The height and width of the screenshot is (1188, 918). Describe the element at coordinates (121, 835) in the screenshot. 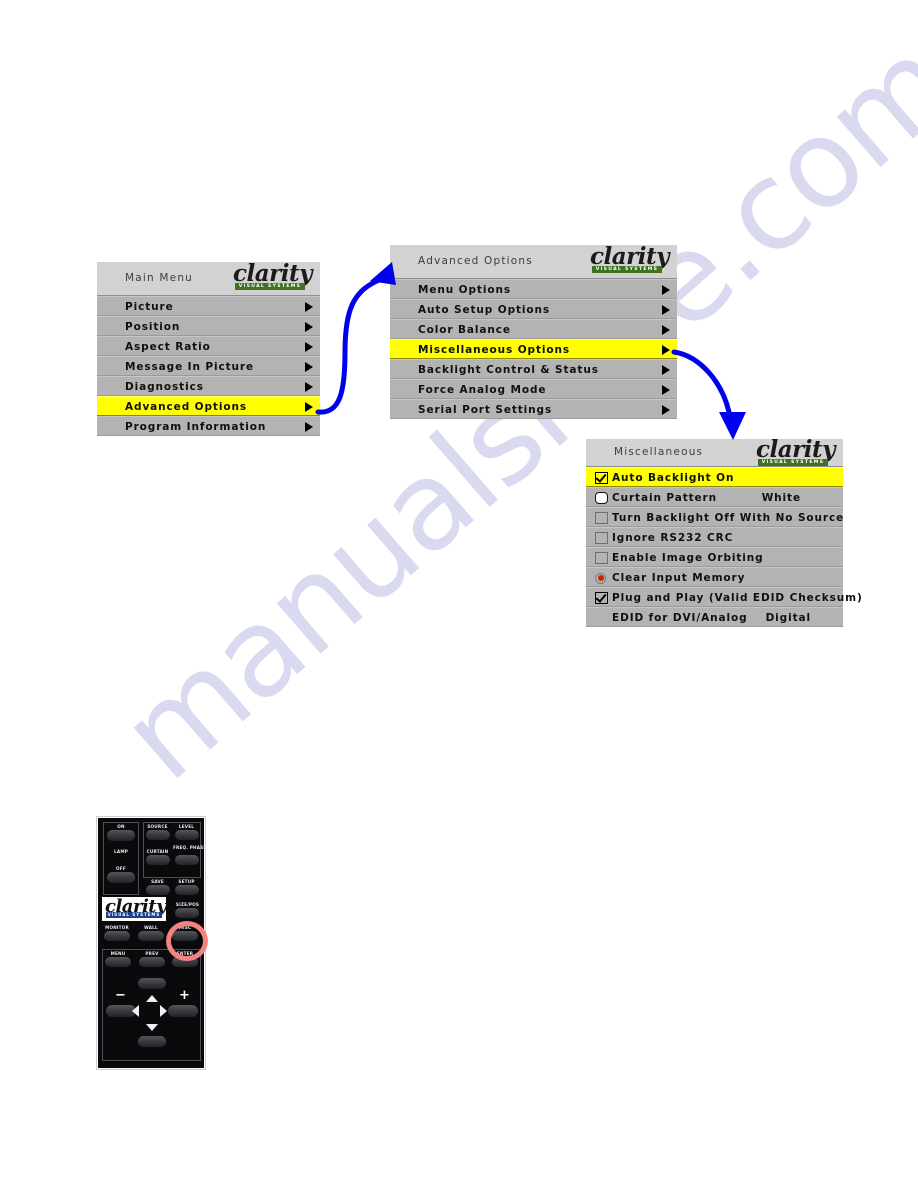

I see `remote-button-on` at that location.